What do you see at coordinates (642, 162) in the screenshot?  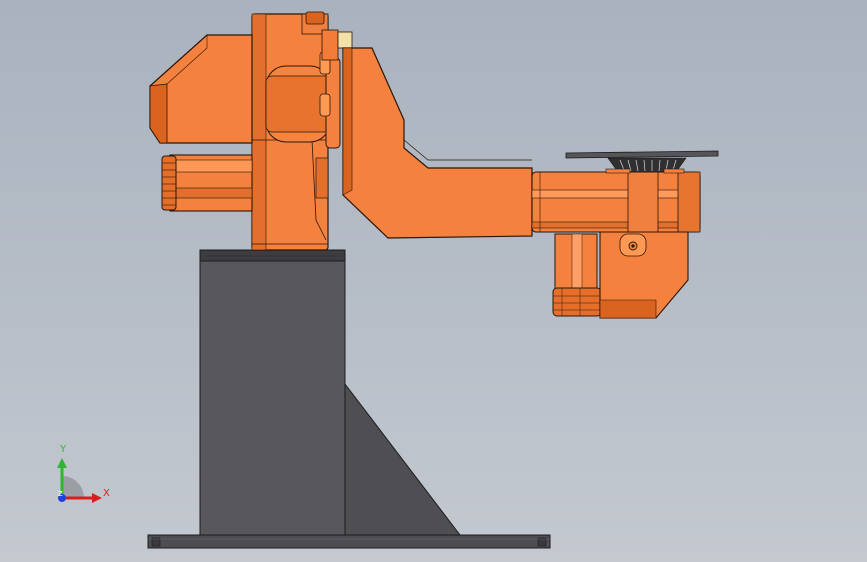 I see `end-effector-flange` at bounding box center [642, 162].